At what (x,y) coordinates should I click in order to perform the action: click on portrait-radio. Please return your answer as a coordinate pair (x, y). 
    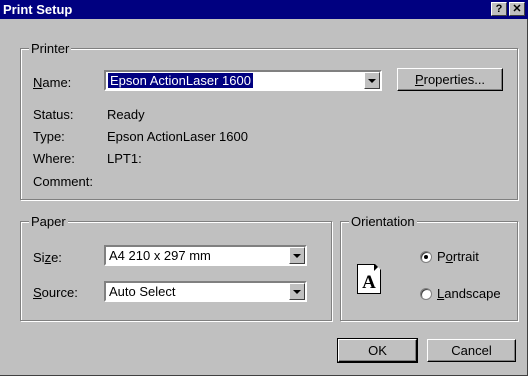
    Looking at the image, I should click on (426, 257).